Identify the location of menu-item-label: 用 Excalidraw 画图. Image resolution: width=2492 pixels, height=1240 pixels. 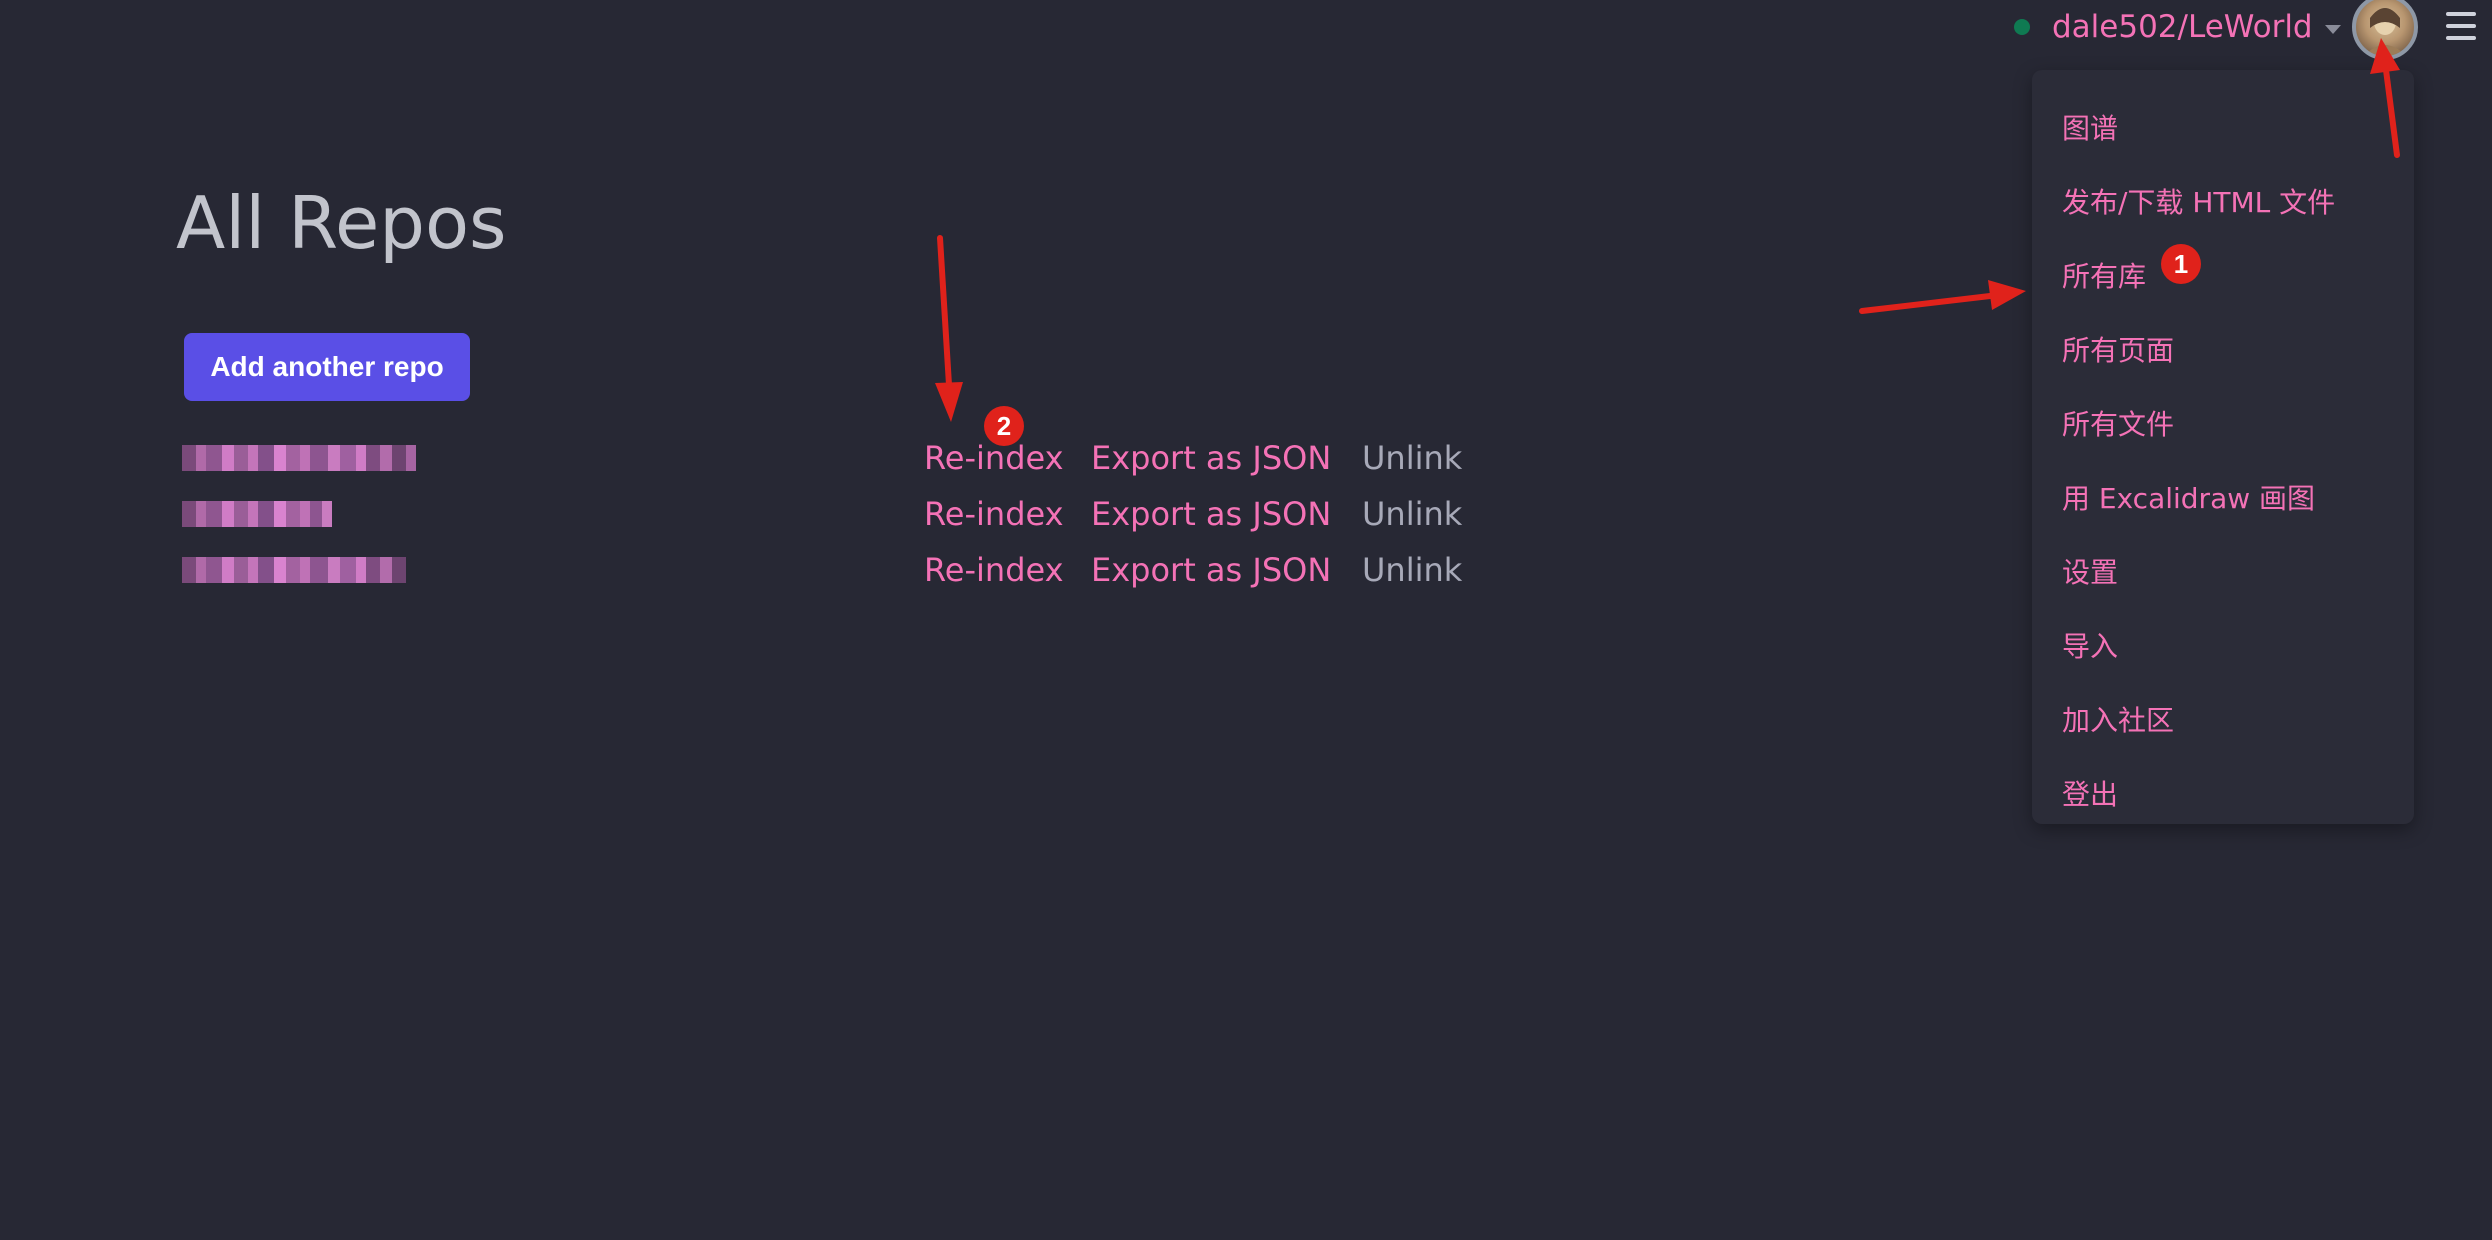
(2189, 498).